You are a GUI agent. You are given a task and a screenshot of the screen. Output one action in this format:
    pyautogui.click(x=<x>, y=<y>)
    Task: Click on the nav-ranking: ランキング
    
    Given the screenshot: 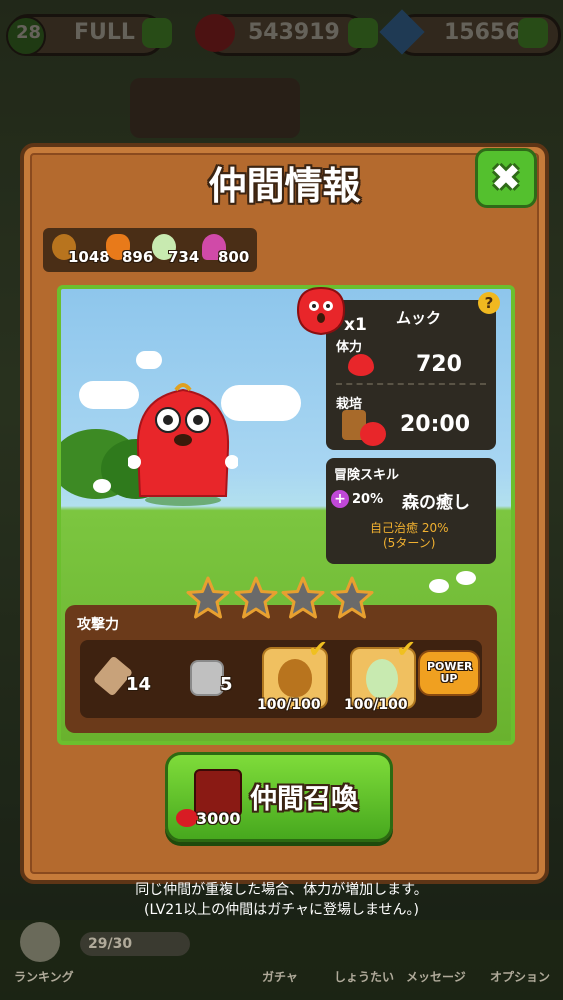 What is the action you would take?
    pyautogui.click(x=44, y=976)
    